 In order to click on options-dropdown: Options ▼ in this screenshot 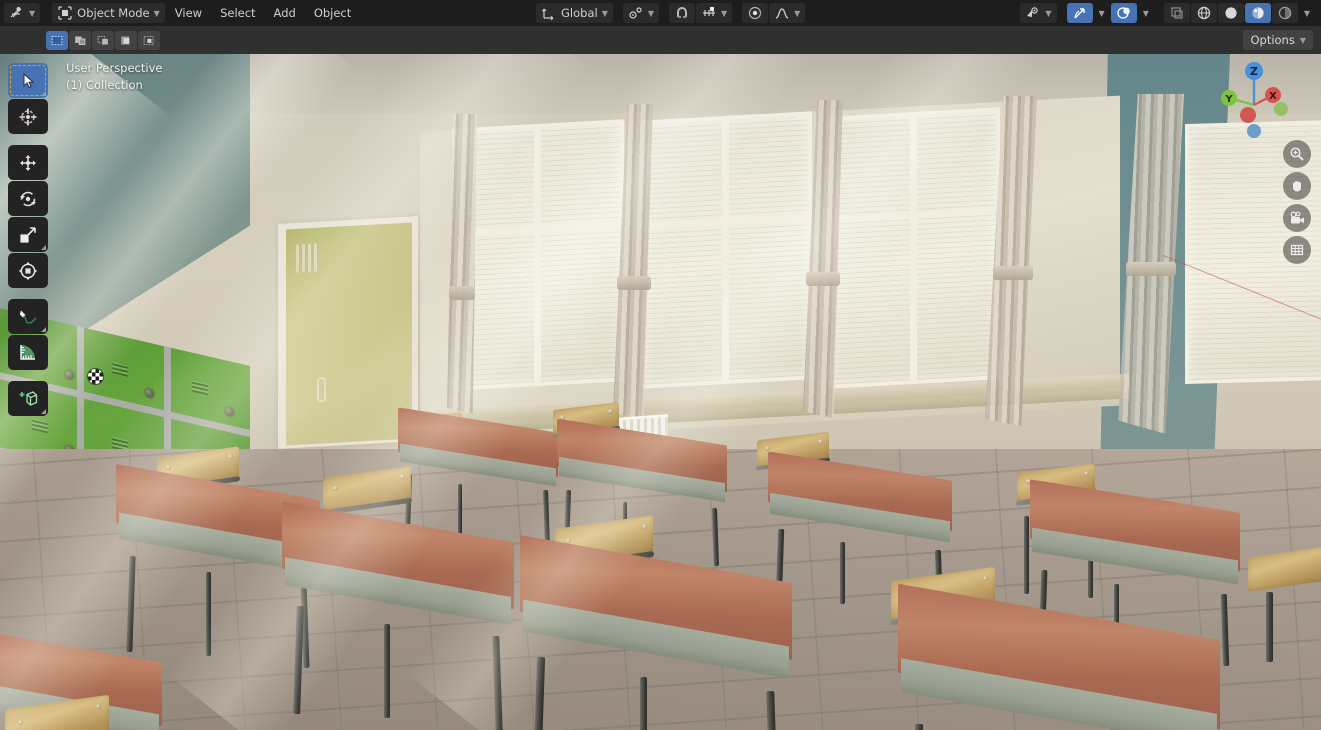, I will do `click(1278, 40)`.